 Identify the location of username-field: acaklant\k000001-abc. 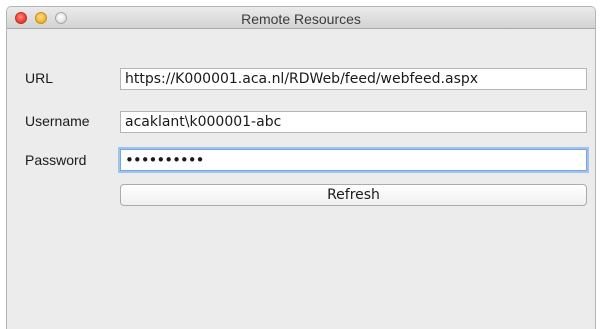
(353, 122).